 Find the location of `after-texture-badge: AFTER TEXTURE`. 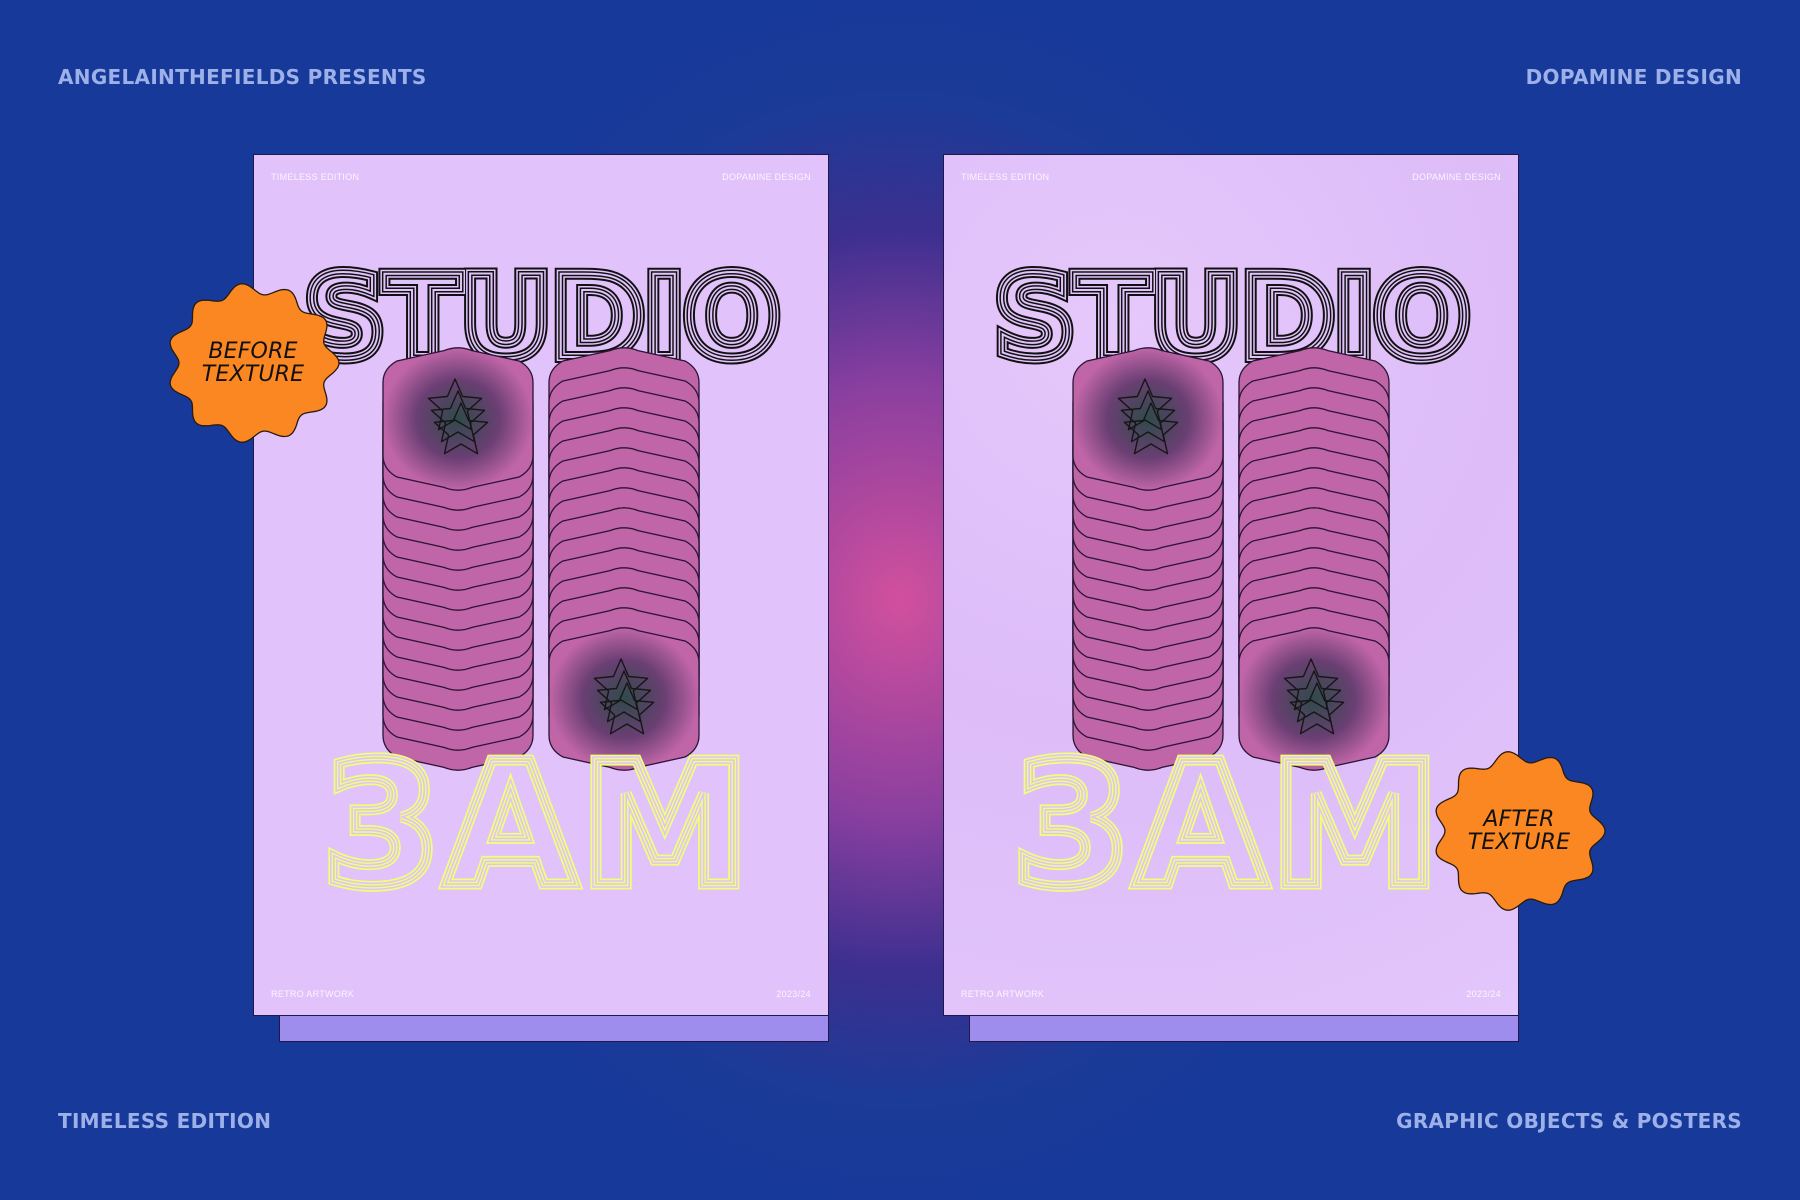

after-texture-badge: AFTER TEXTURE is located at coordinates (1519, 831).